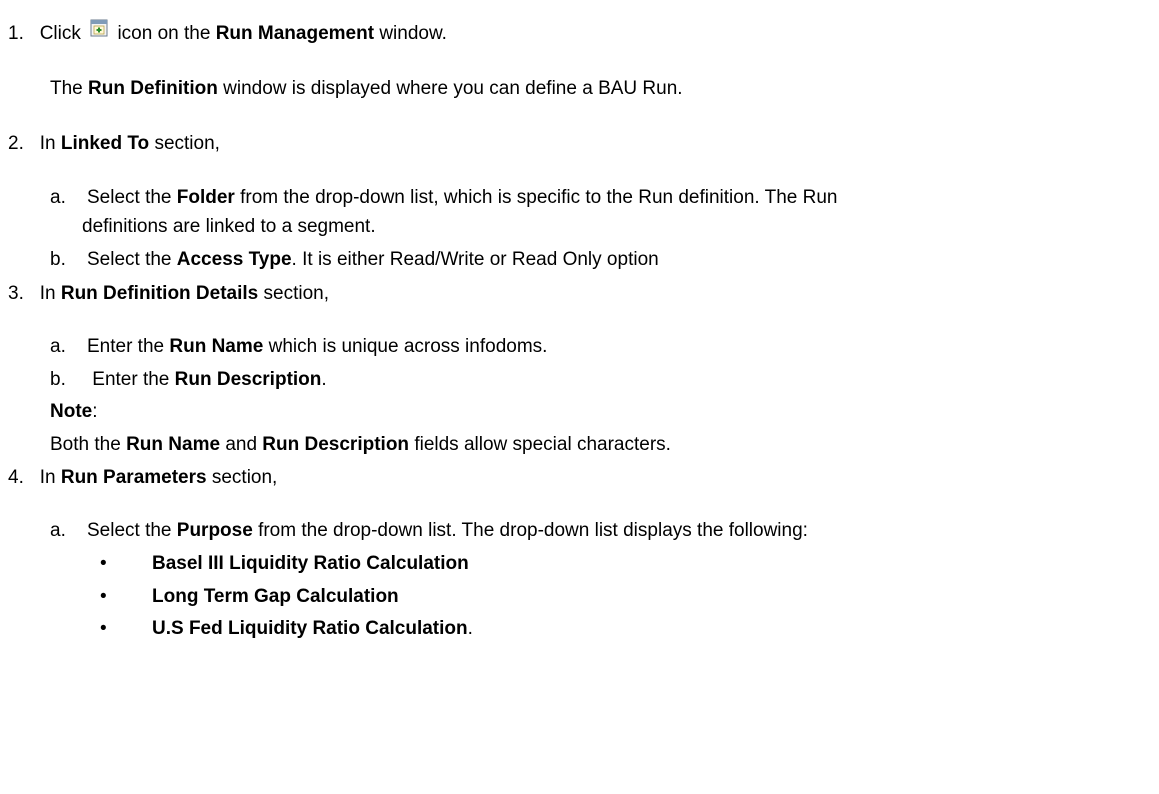 Image resolution: width=1159 pixels, height=794 pixels. What do you see at coordinates (169, 293) in the screenshot?
I see `step-3: 3. In Run Definition Details section,` at bounding box center [169, 293].